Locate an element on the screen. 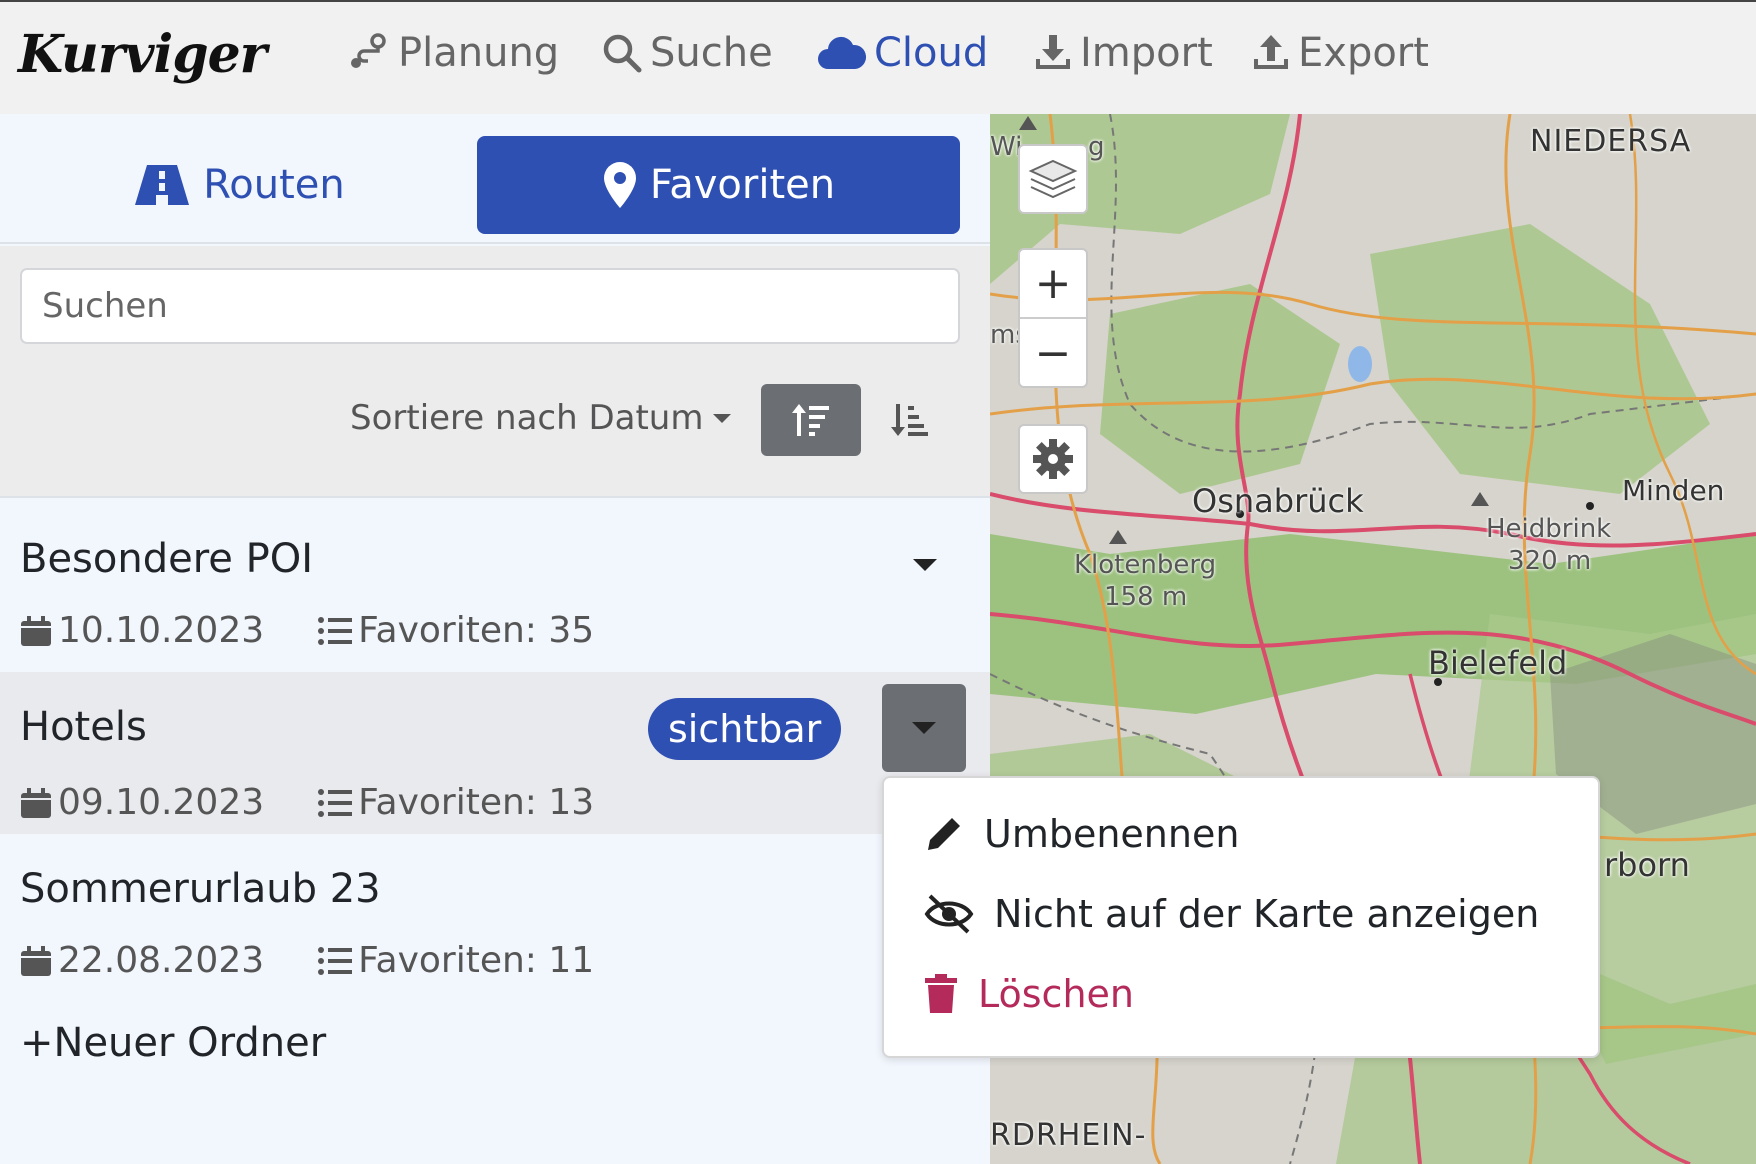 The height and width of the screenshot is (1164, 1756). tab-routen: Routen is located at coordinates (239, 185).